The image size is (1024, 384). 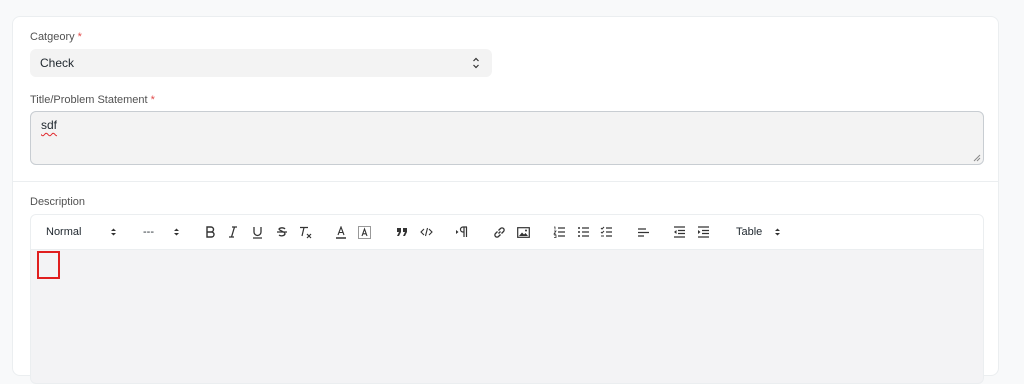 What do you see at coordinates (402, 232) in the screenshot?
I see `blockquote-icon` at bounding box center [402, 232].